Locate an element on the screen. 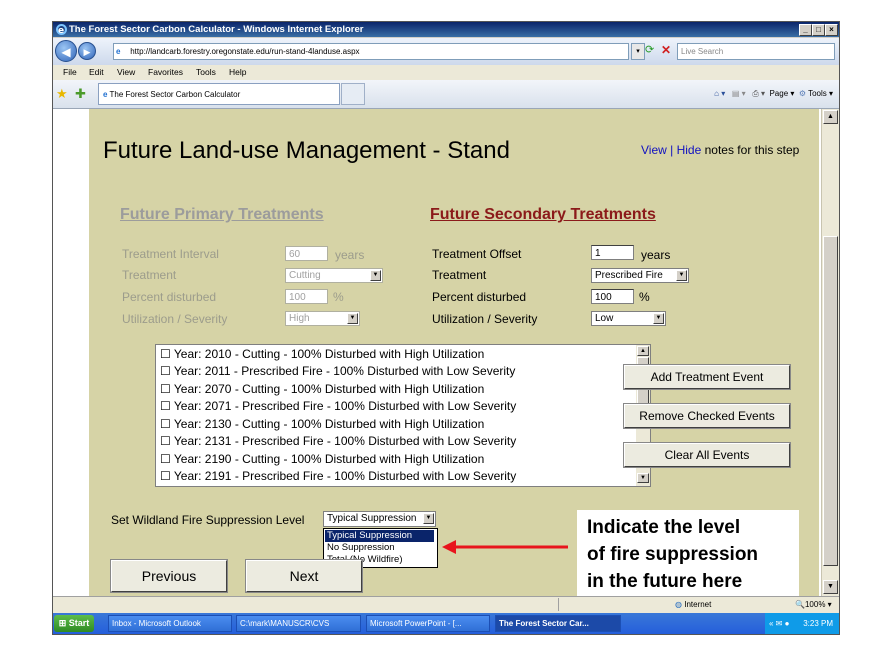 The image size is (890, 668). new-tab-button is located at coordinates (353, 94).